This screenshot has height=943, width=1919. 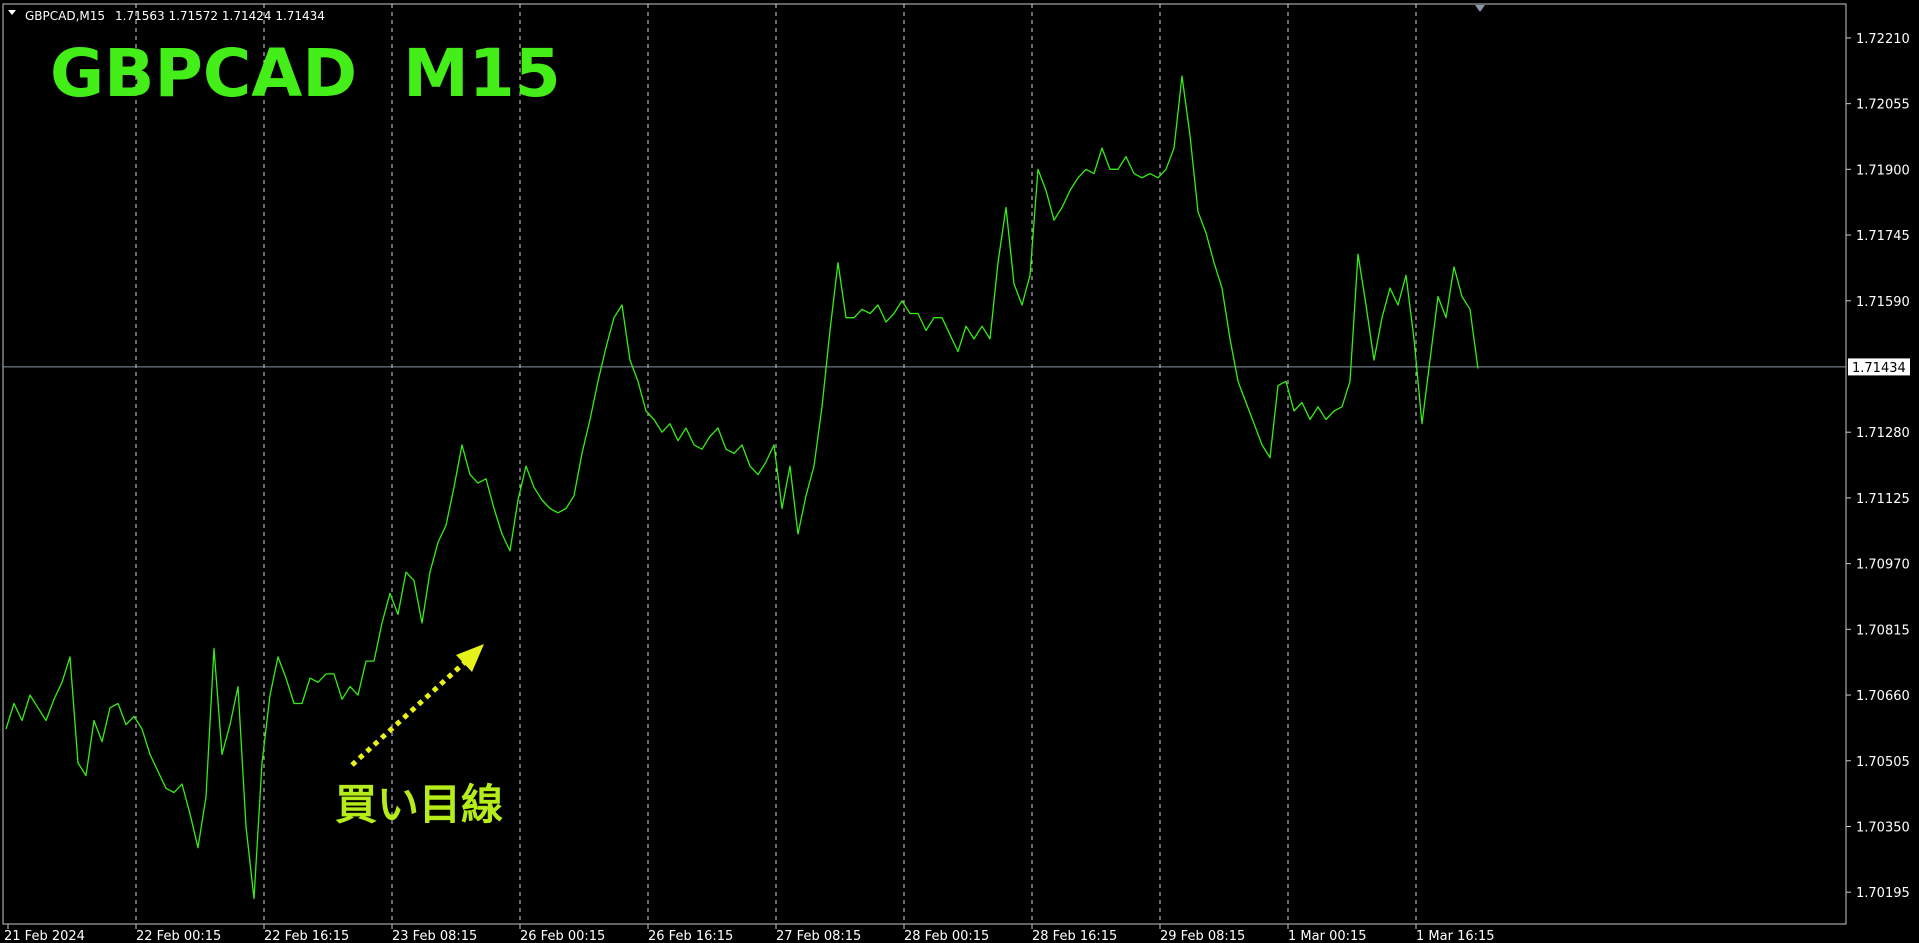 I want to click on ohlc-values: 1.71563 1.71572 1.71424 1.71434, so click(x=220, y=16).